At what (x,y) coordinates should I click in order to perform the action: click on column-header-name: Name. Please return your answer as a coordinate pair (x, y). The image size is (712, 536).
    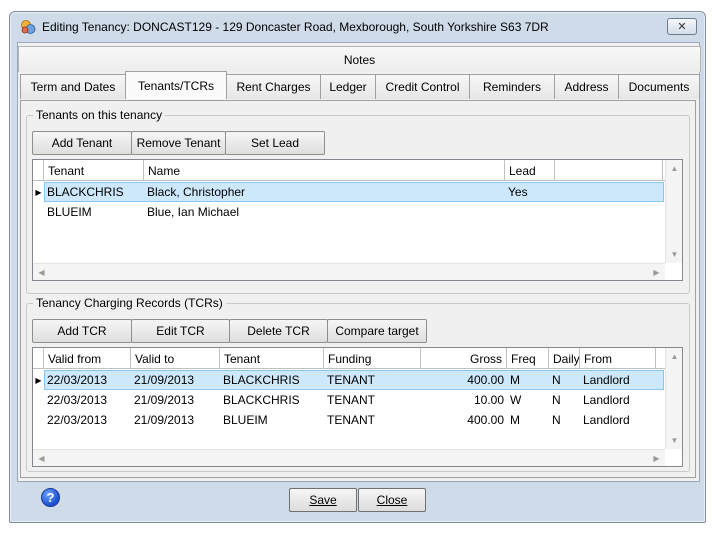
    Looking at the image, I should click on (324, 170).